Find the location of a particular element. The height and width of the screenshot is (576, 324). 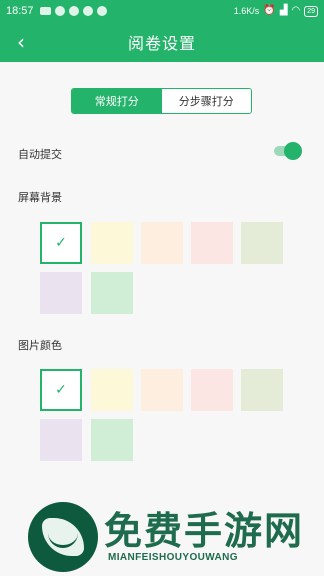

status-bar: 18:57 1.6K/s ⏰ ▟ ◠ 29 is located at coordinates (162, 11).